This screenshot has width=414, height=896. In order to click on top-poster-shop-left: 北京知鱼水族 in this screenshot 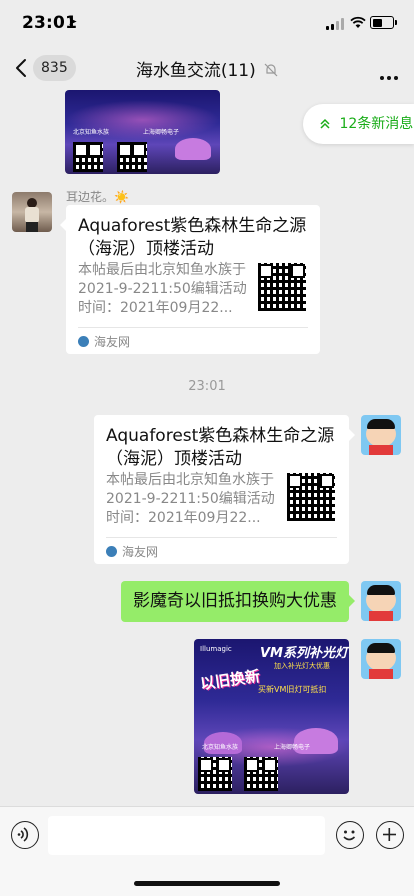, I will do `click(91, 132)`.